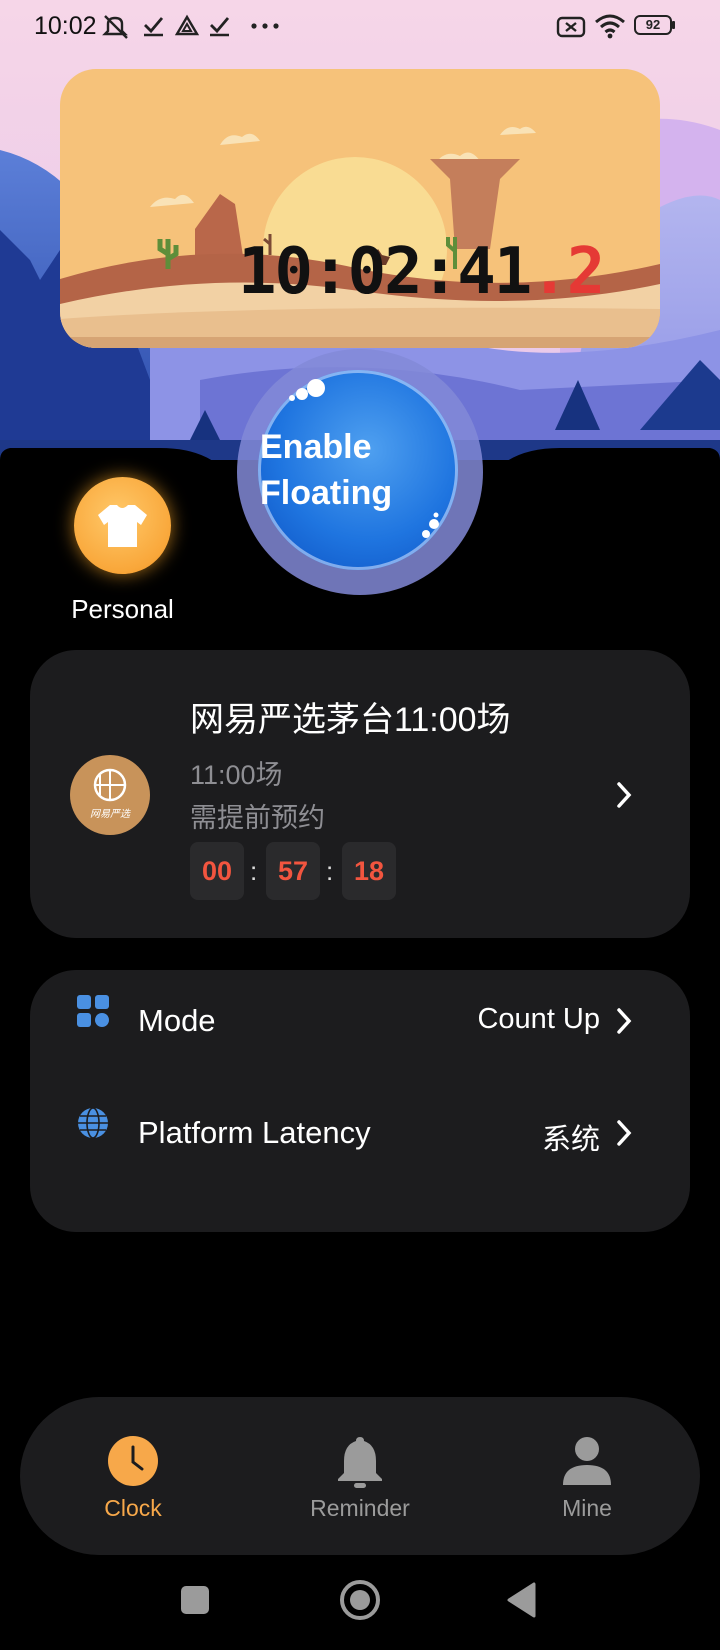 The height and width of the screenshot is (1650, 720). I want to click on event-avatar: 网易严选, so click(110, 795).